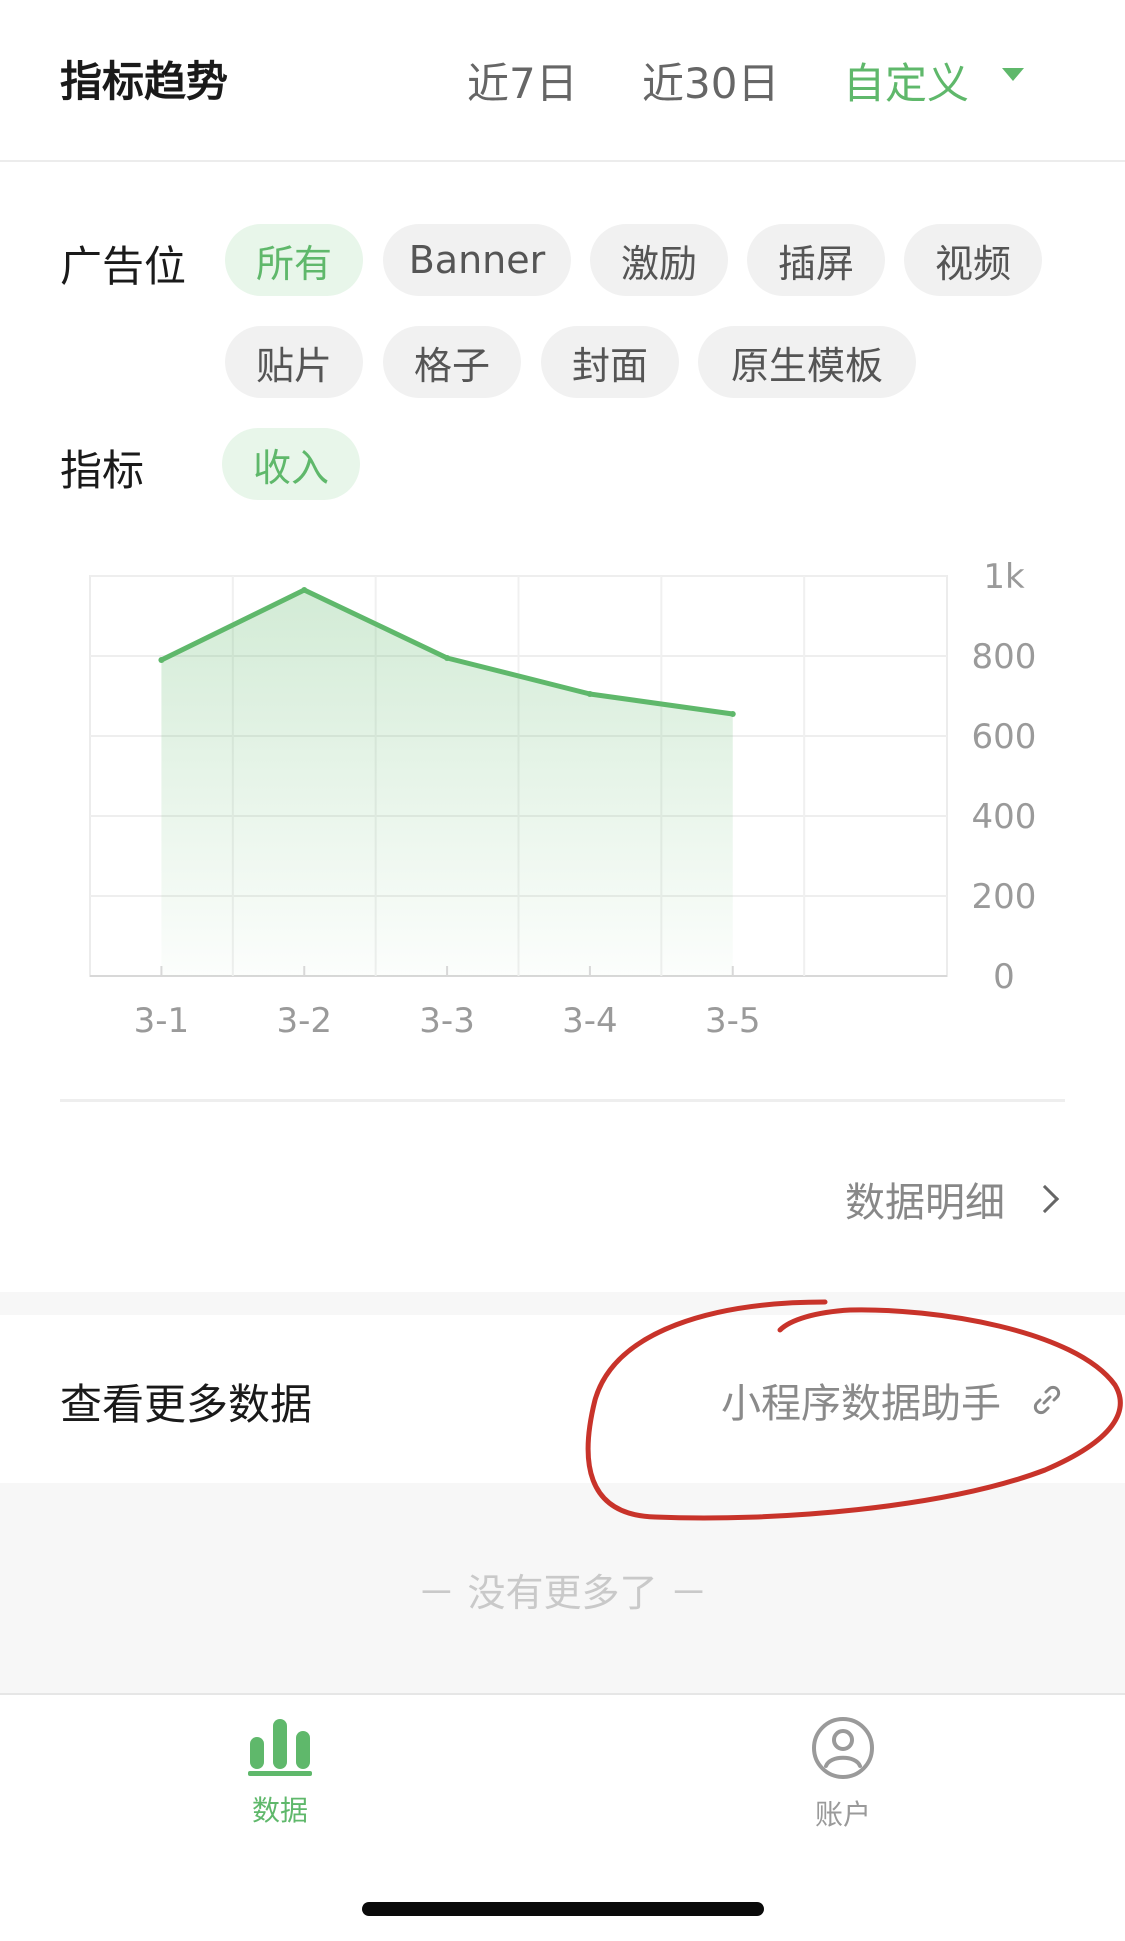  I want to click on header: 指标趋势 近7日 近30日 自定义, so click(562, 81).